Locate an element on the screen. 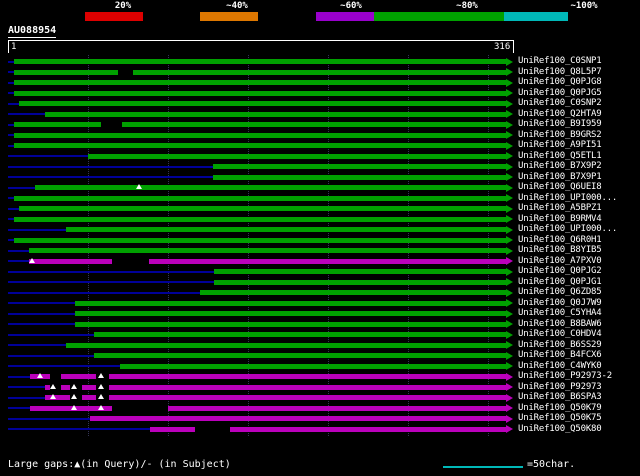  subject-label: UniRef100_Q8L5P7 is located at coordinates (560, 71).